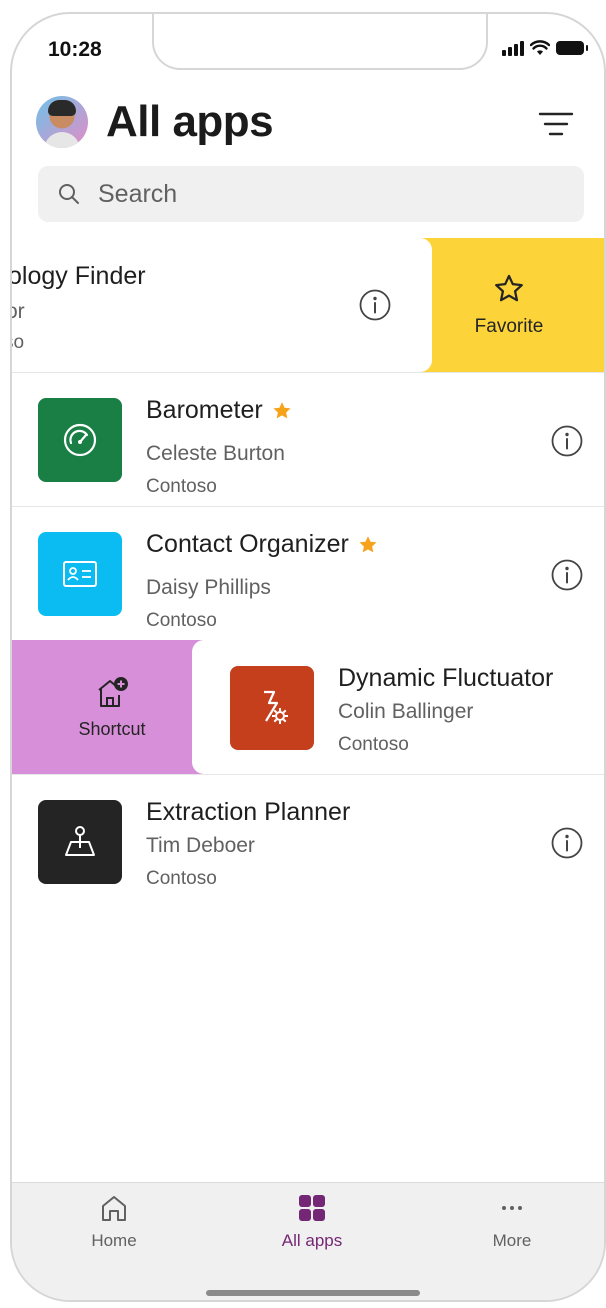  Describe the element at coordinates (272, 708) in the screenshot. I see `flash-settings-icon` at that location.